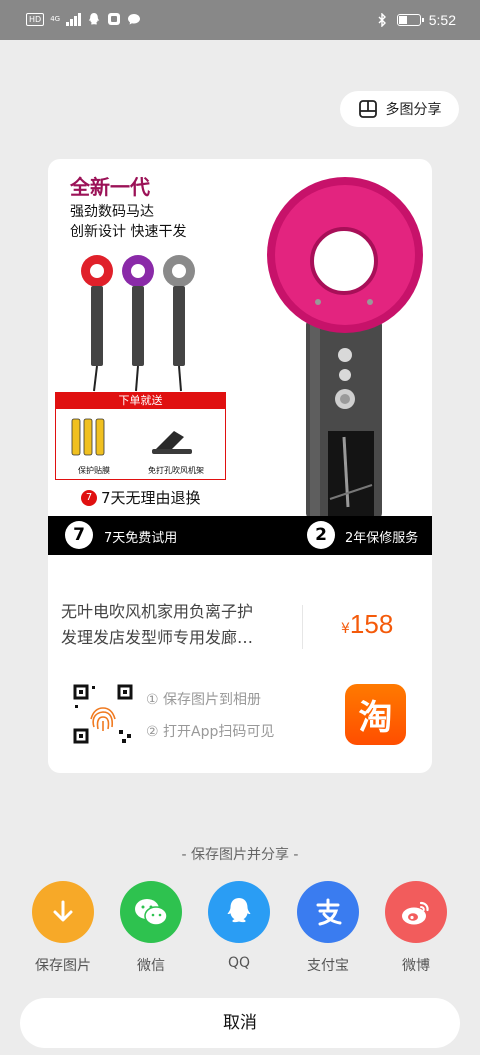  I want to click on return-policy: 7 7天无理由退换, so click(141, 497).